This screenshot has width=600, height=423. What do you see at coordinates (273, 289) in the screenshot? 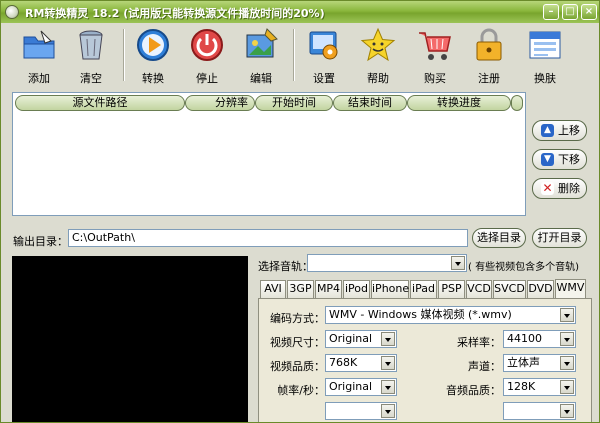
I see `tab-avi: AVI` at bounding box center [273, 289].